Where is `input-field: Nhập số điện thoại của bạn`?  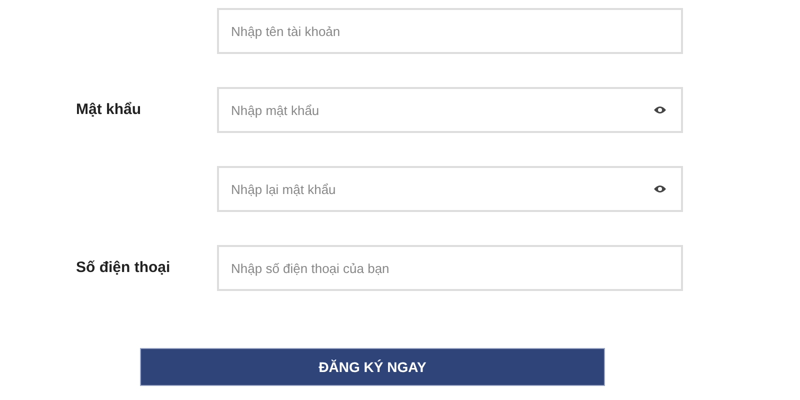 input-field: Nhập số điện thoại của bạn is located at coordinates (450, 268).